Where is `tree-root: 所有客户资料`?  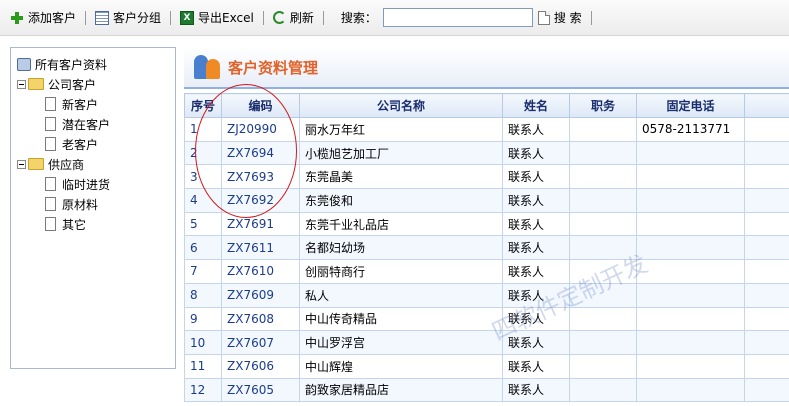
tree-root: 所有客户资料 is located at coordinates (96, 64).